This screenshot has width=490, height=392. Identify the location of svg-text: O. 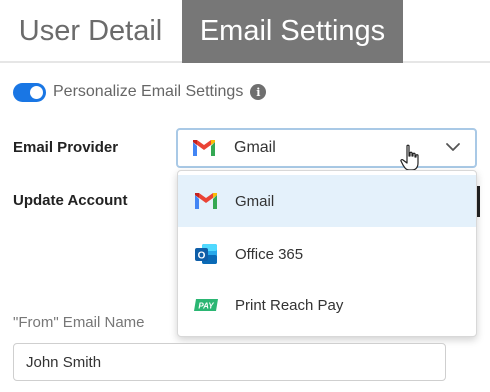
(202, 256).